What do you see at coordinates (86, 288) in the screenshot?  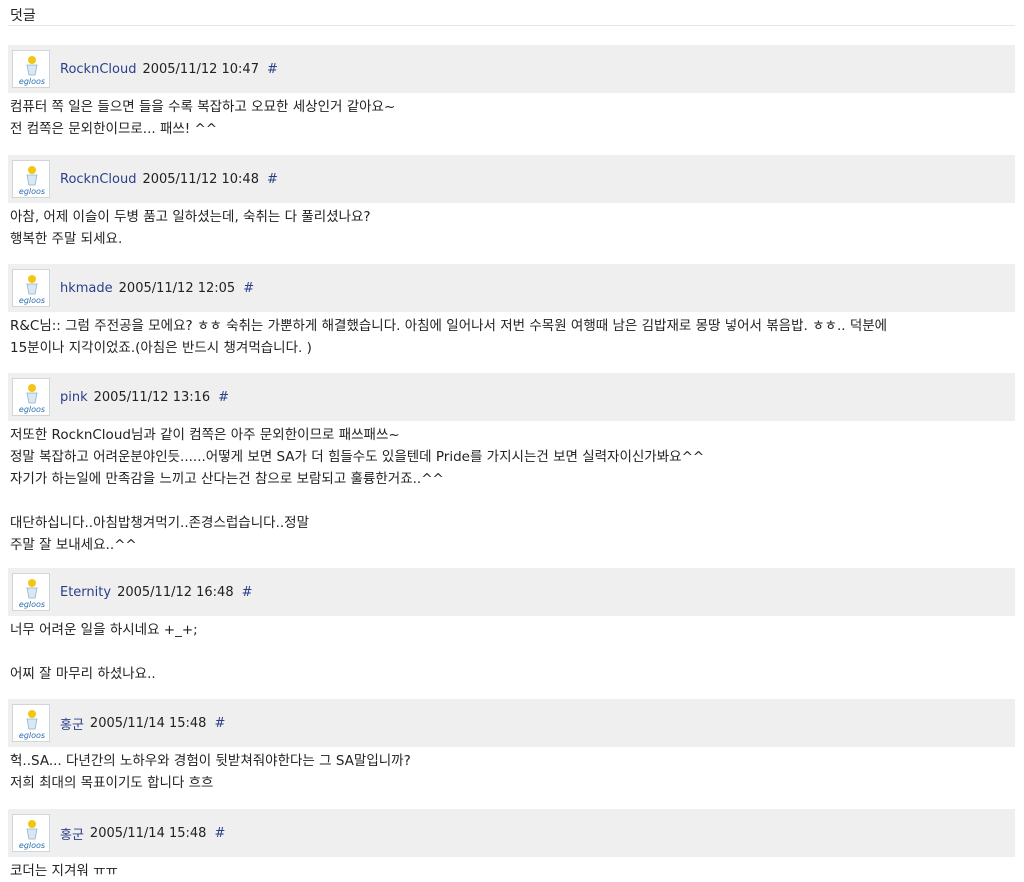 I see `comment-author-link: hkmade` at bounding box center [86, 288].